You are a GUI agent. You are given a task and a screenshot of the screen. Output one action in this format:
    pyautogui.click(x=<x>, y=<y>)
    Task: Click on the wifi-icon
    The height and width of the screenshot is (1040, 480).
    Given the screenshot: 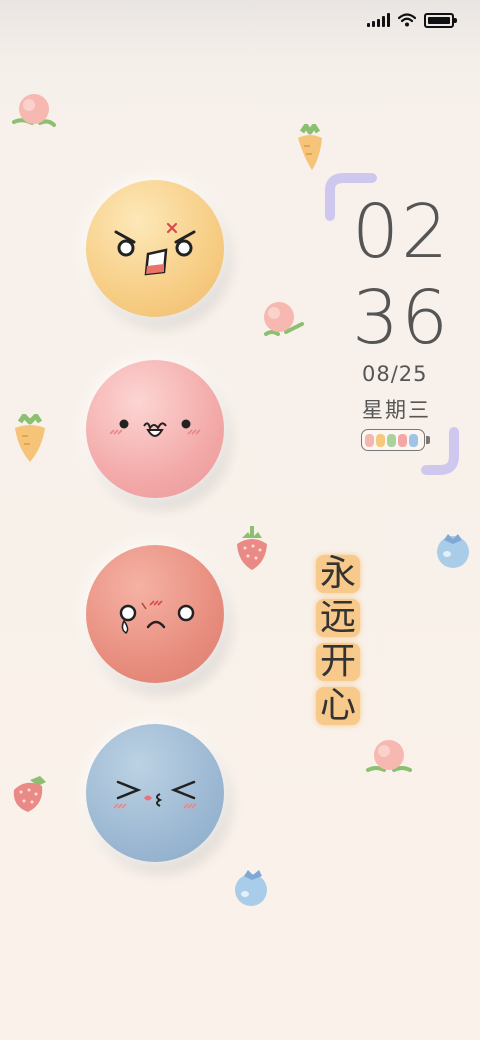 What is the action you would take?
    pyautogui.click(x=407, y=20)
    